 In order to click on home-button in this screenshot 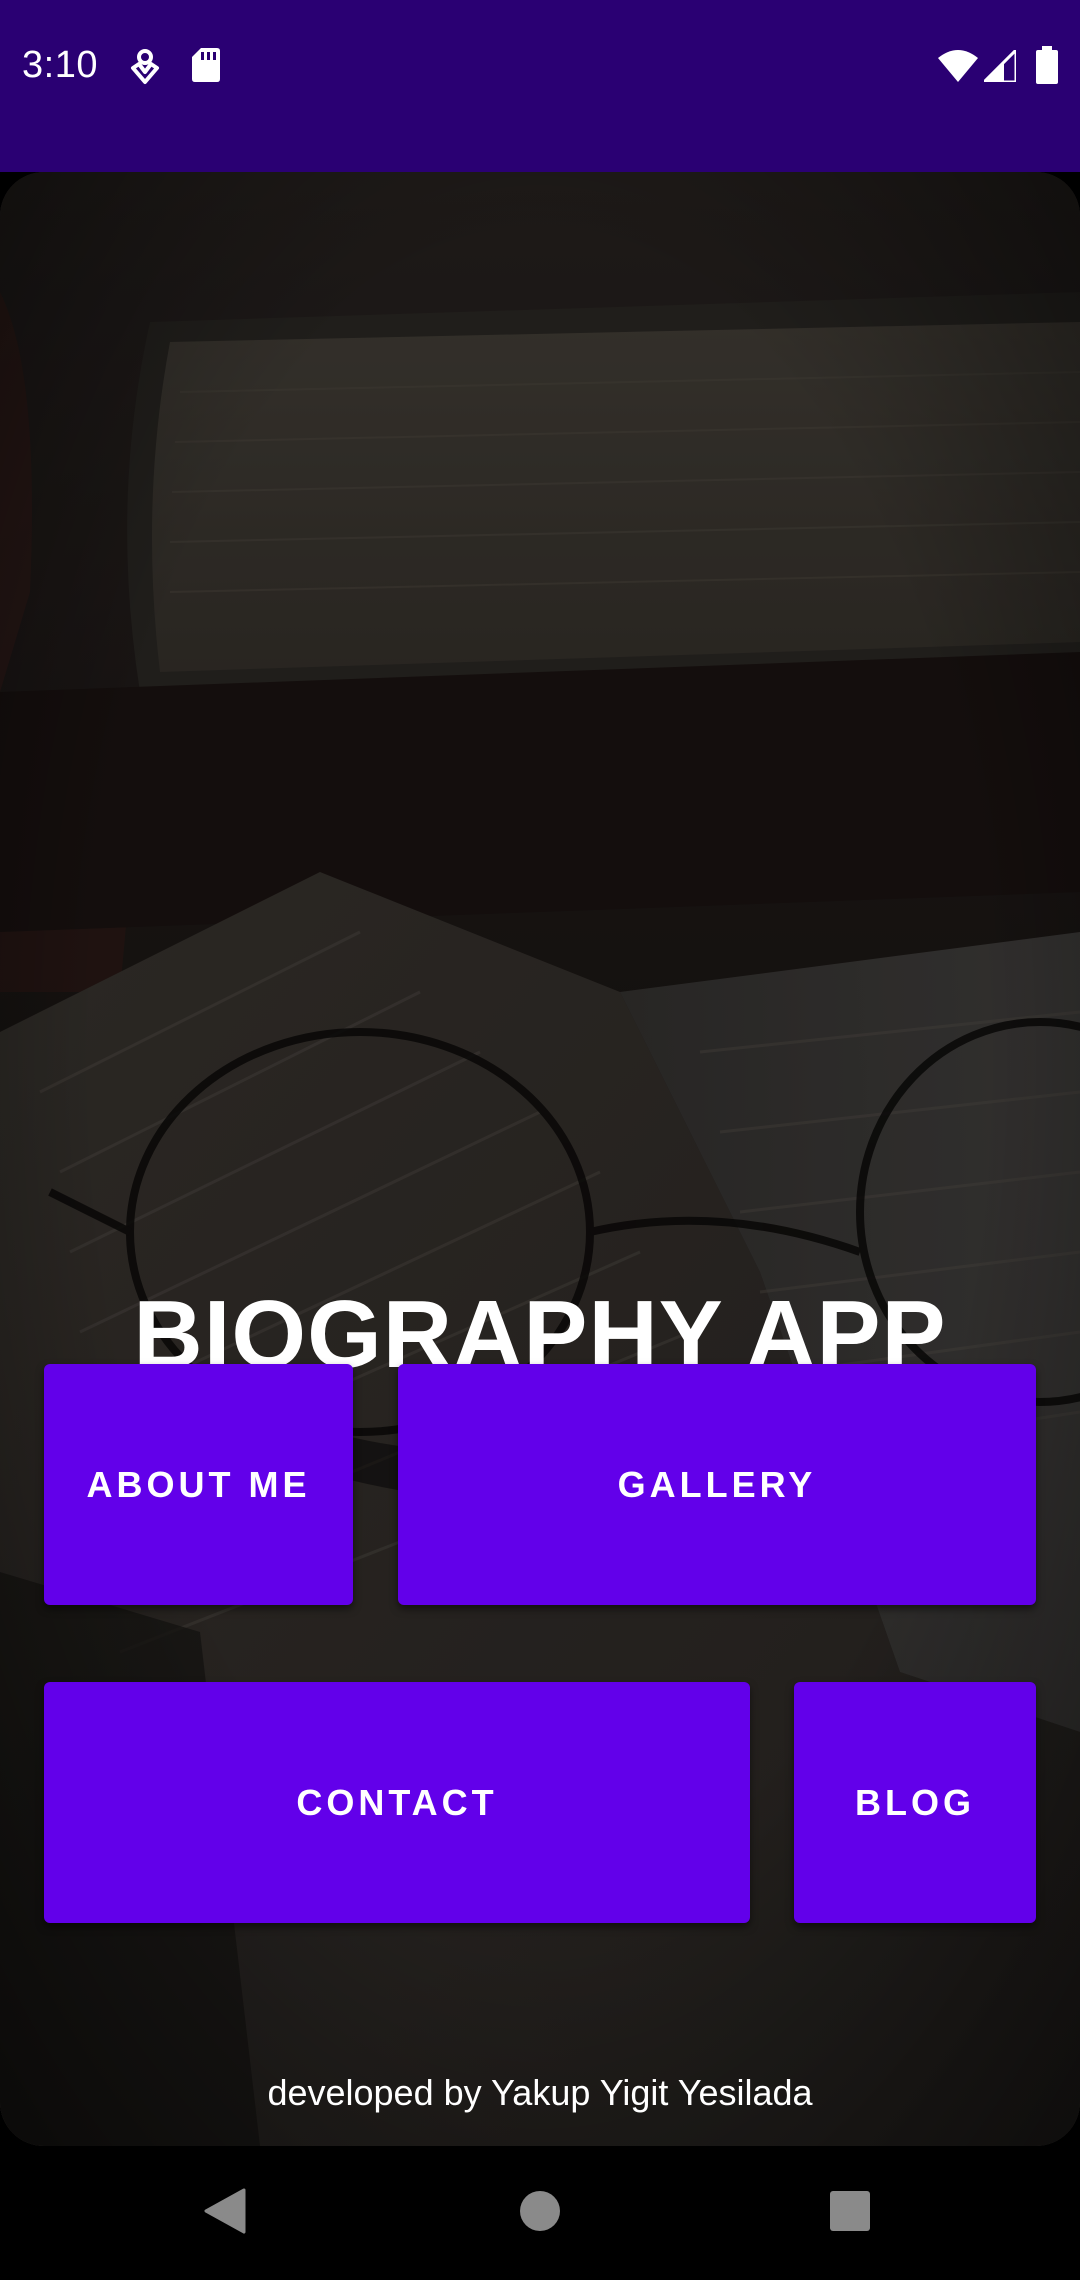, I will do `click(540, 2213)`.